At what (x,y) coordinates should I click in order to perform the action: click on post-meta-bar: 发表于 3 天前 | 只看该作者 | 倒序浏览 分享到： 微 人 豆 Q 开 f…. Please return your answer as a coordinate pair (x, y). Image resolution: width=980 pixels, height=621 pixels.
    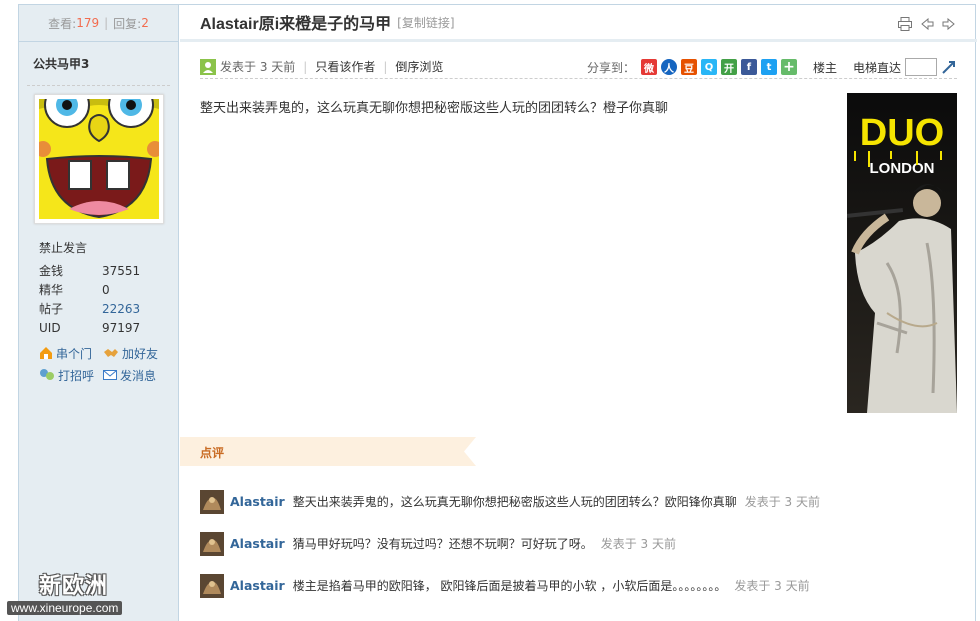
    Looking at the image, I should click on (578, 67).